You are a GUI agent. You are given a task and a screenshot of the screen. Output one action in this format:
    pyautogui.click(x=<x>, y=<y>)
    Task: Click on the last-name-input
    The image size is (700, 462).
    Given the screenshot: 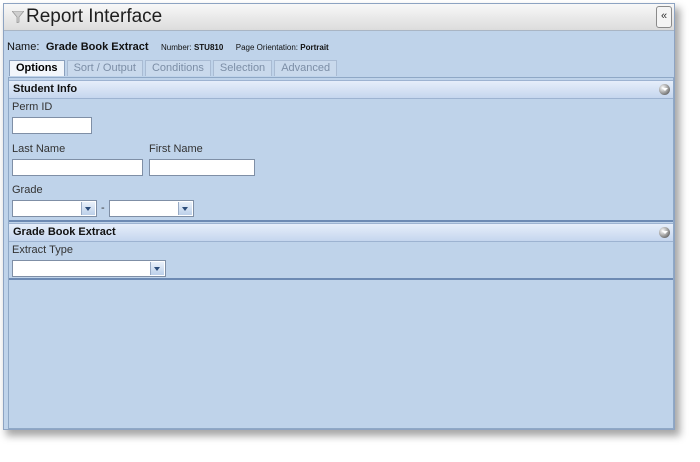 What is the action you would take?
    pyautogui.click(x=77, y=167)
    